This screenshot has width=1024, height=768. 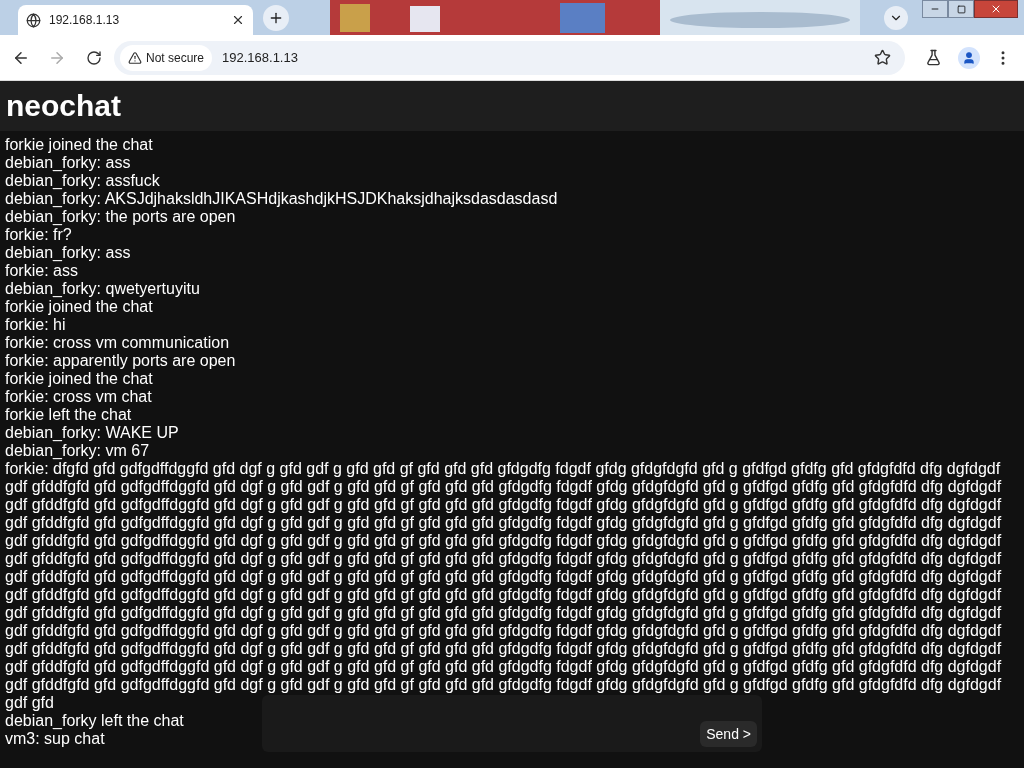 I want to click on chat-message: forkie left the chat, so click(x=68, y=415).